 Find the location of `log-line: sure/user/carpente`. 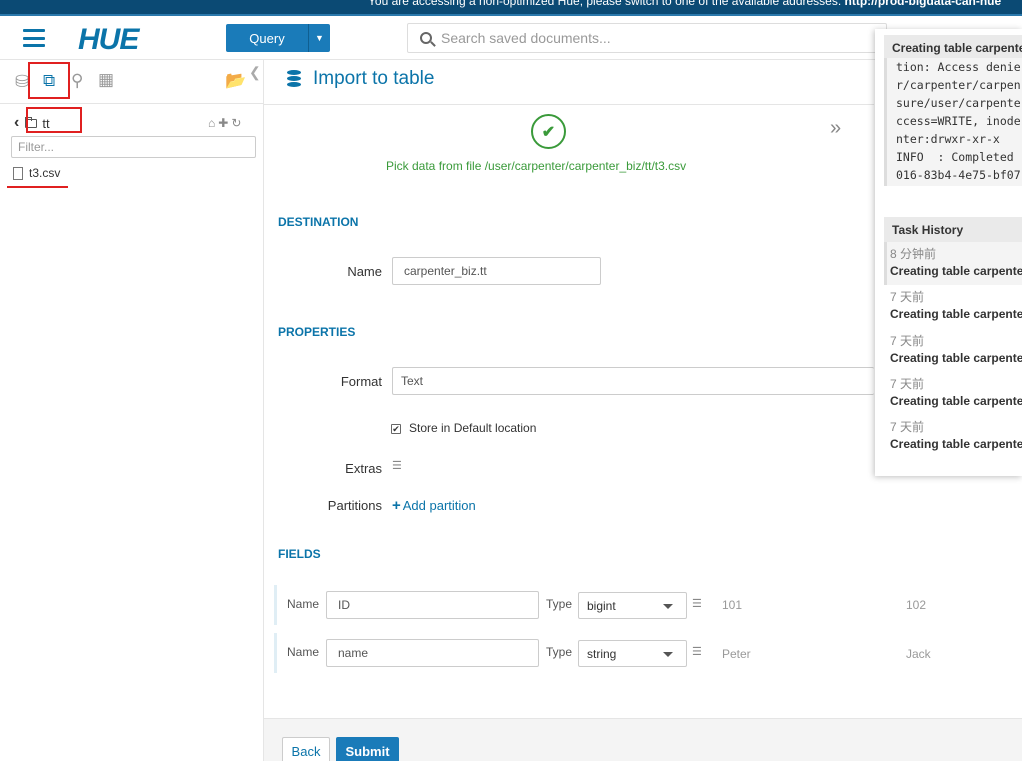

log-line: sure/user/carpente is located at coordinates (958, 103).